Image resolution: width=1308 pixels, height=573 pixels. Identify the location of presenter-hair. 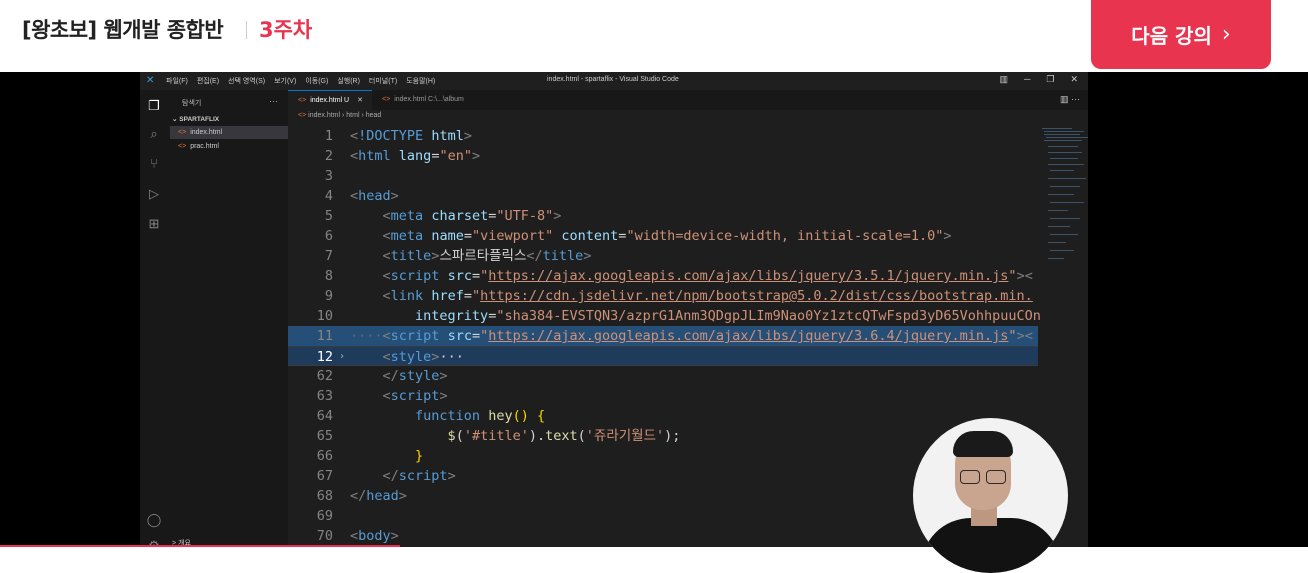
(983, 444).